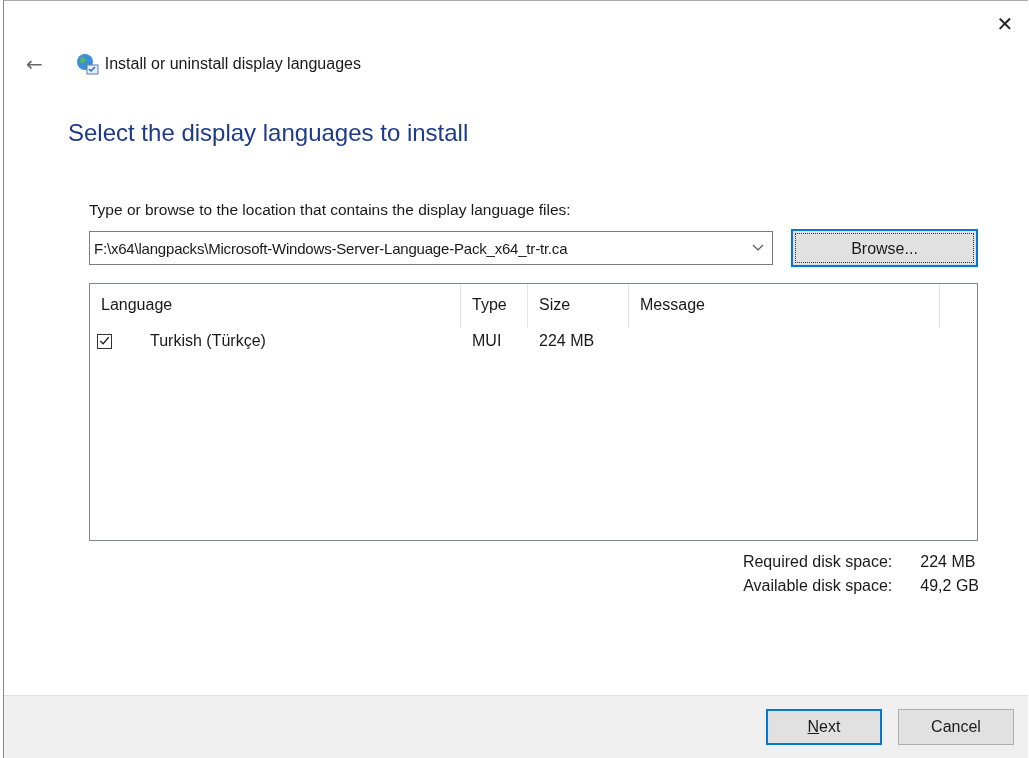  Describe the element at coordinates (208, 341) in the screenshot. I see `table-cell: Turkish (Türkçe)` at that location.